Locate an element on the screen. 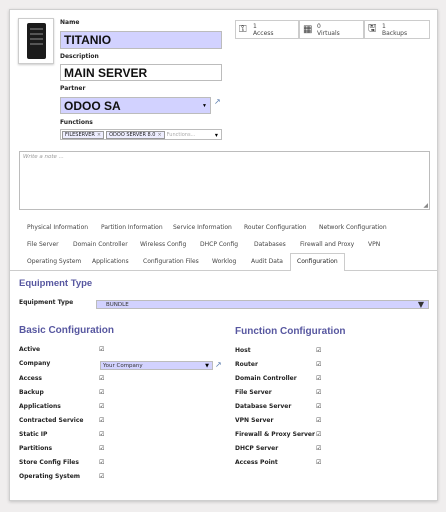 The width and height of the screenshot is (446, 512). dhcp-server-label: DHCP Server is located at coordinates (257, 448).